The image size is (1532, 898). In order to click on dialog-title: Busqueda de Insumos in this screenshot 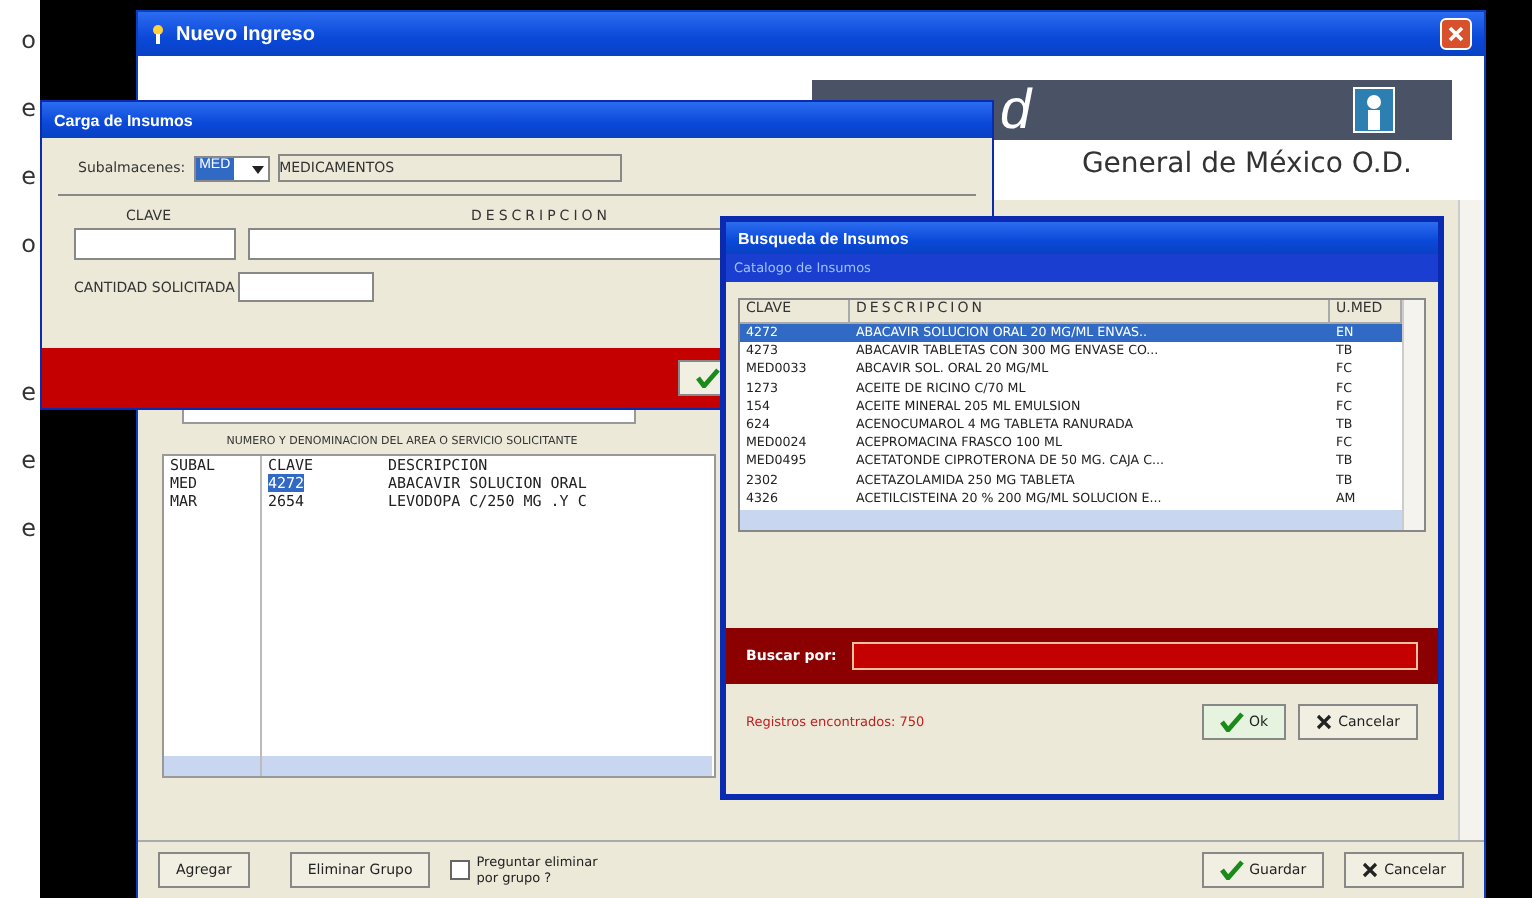, I will do `click(823, 238)`.